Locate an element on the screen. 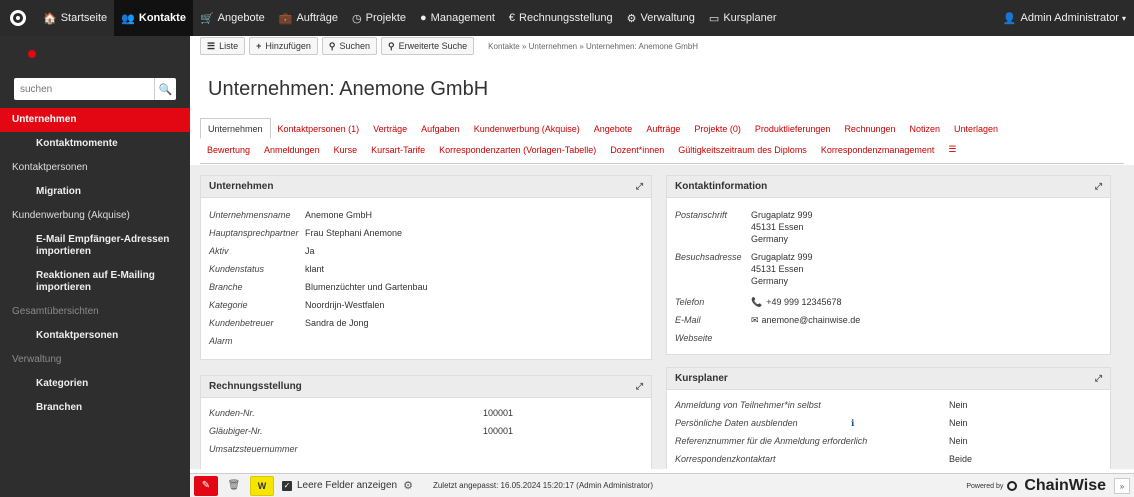  field-row: Gläubiger-Nr. 100001 is located at coordinates (426, 431).